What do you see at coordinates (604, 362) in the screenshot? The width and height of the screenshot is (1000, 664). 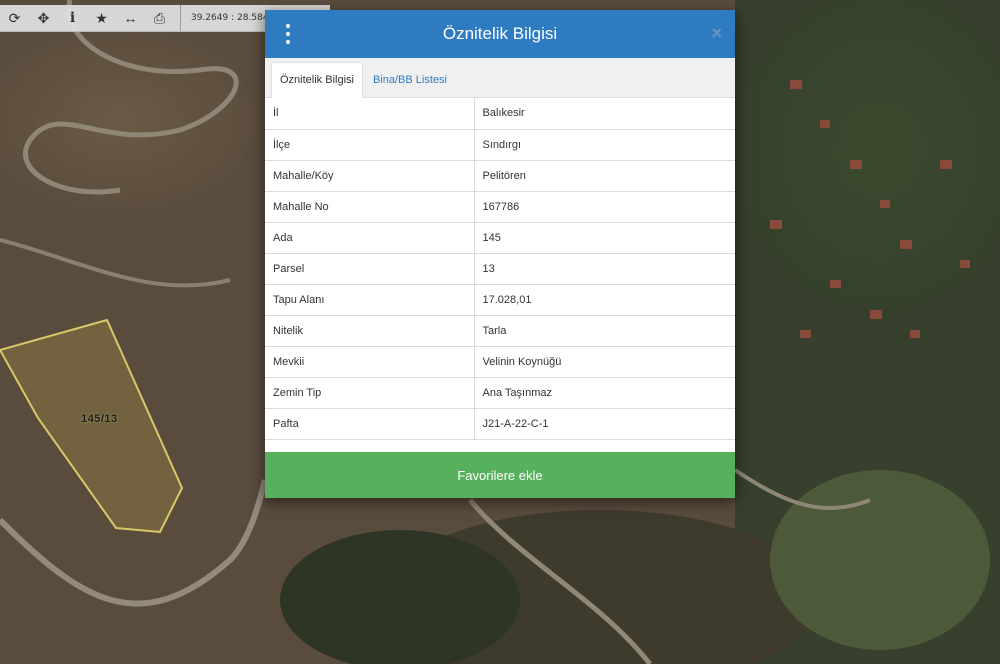 I see `attribute-value: Velinin Koynüğü` at bounding box center [604, 362].